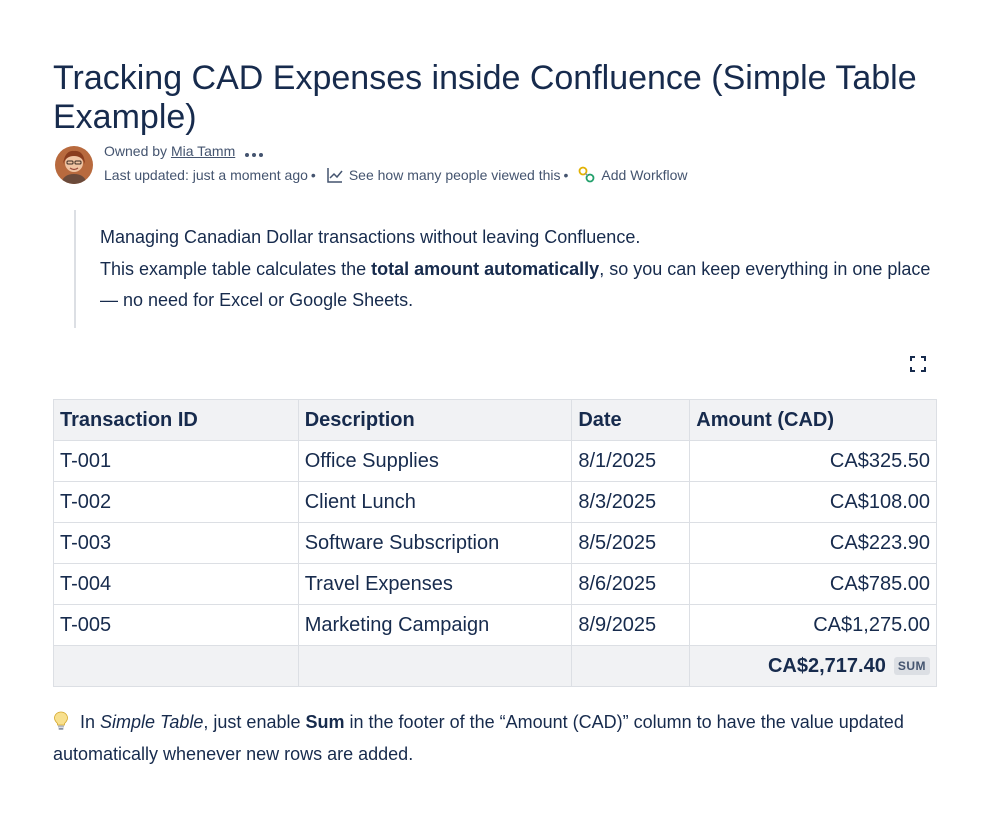 Image resolution: width=999 pixels, height=823 pixels. I want to click on transaction-id-cell: T-005, so click(176, 625).